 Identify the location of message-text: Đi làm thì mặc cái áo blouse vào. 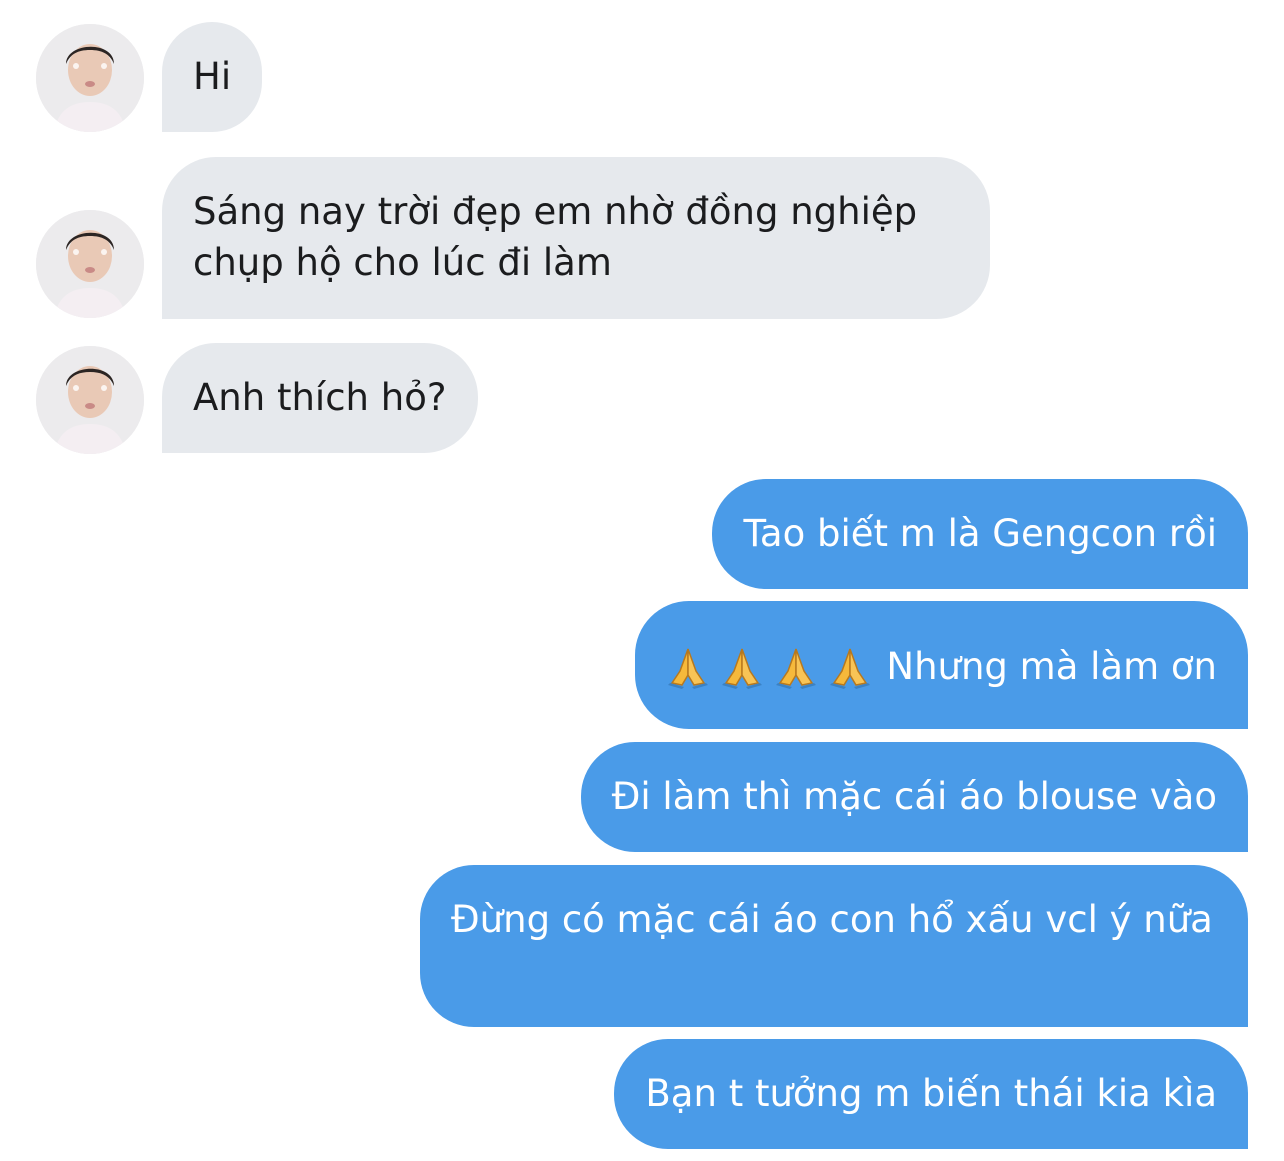
(914, 796).